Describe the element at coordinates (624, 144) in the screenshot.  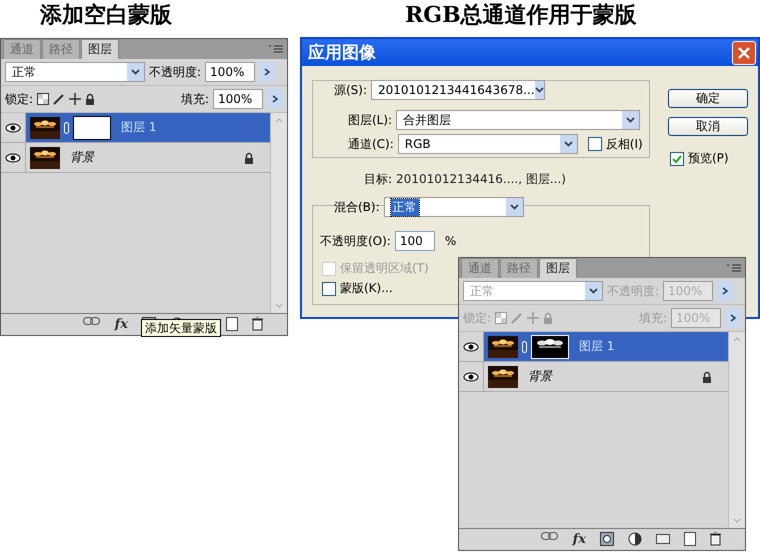
I see `invert-label: 反相(I)` at that location.